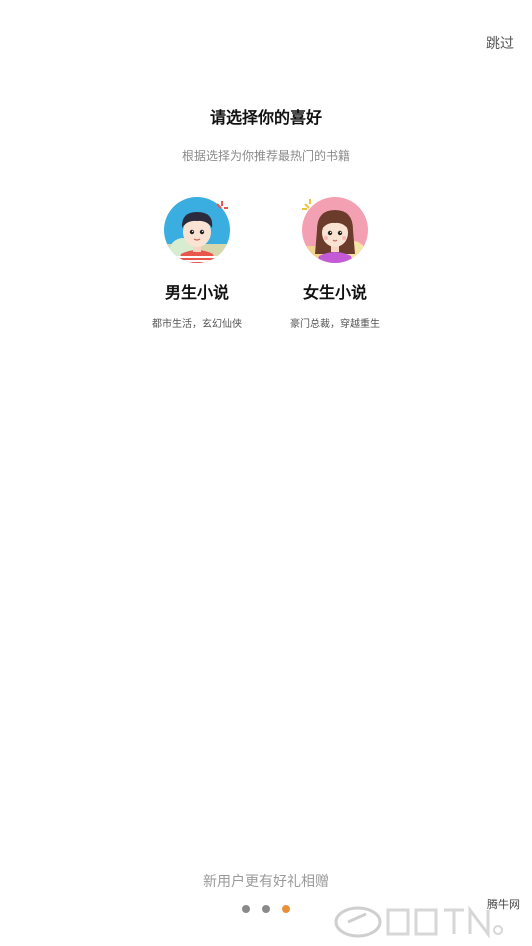  What do you see at coordinates (503, 904) in the screenshot?
I see `watermark-text: 腾牛网` at bounding box center [503, 904].